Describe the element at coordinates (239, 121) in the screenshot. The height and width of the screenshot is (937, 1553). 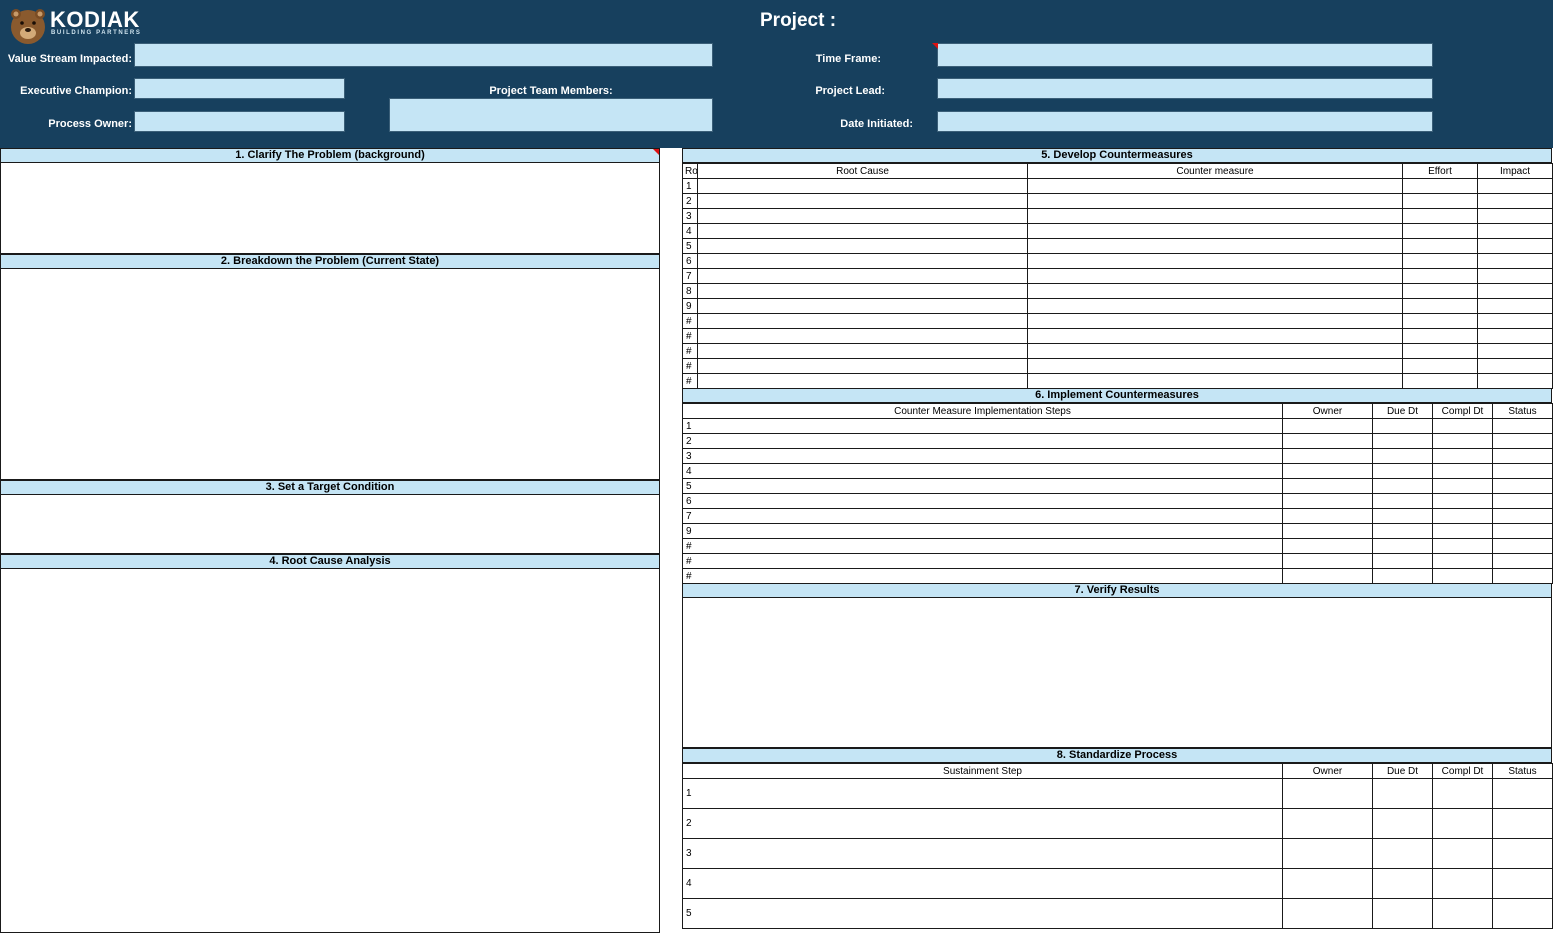
I see `process-owner-field` at that location.